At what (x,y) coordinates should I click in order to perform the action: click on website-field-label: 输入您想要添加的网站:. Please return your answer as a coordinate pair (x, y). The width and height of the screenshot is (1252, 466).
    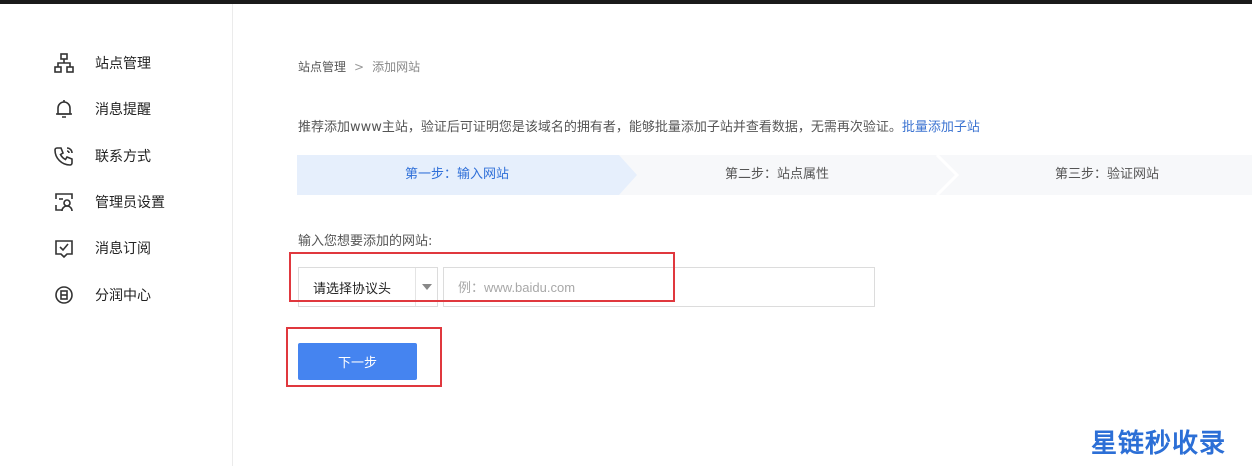
    Looking at the image, I should click on (365, 241).